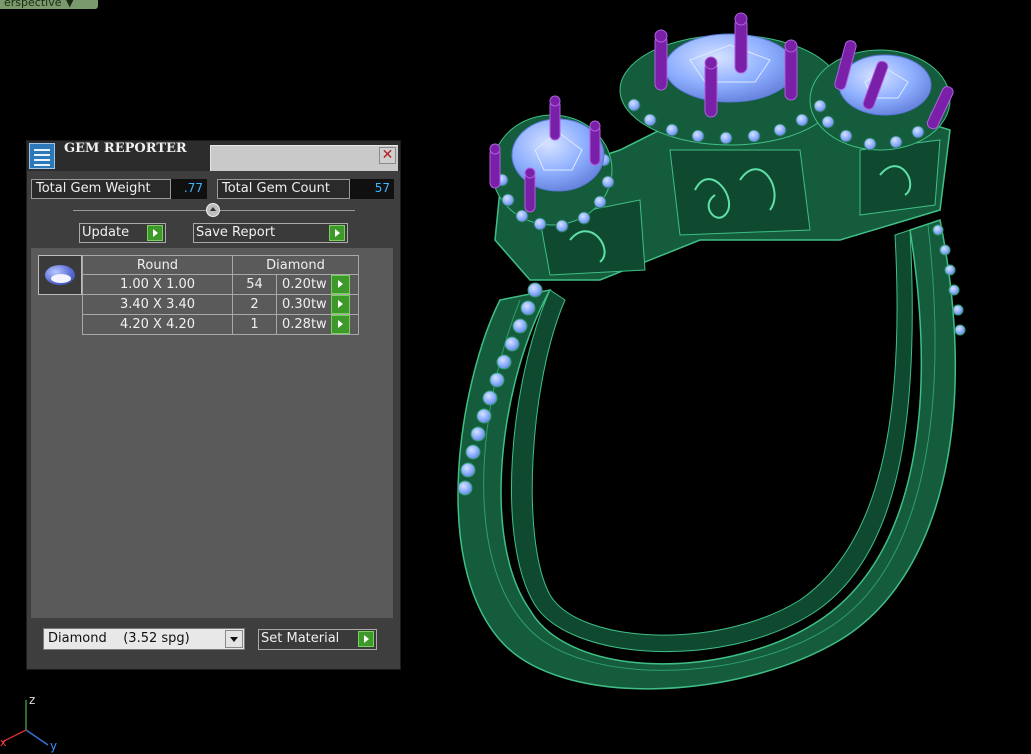 The width and height of the screenshot is (1031, 754). Describe the element at coordinates (53, 746) in the screenshot. I see `y-axis-label: y` at that location.